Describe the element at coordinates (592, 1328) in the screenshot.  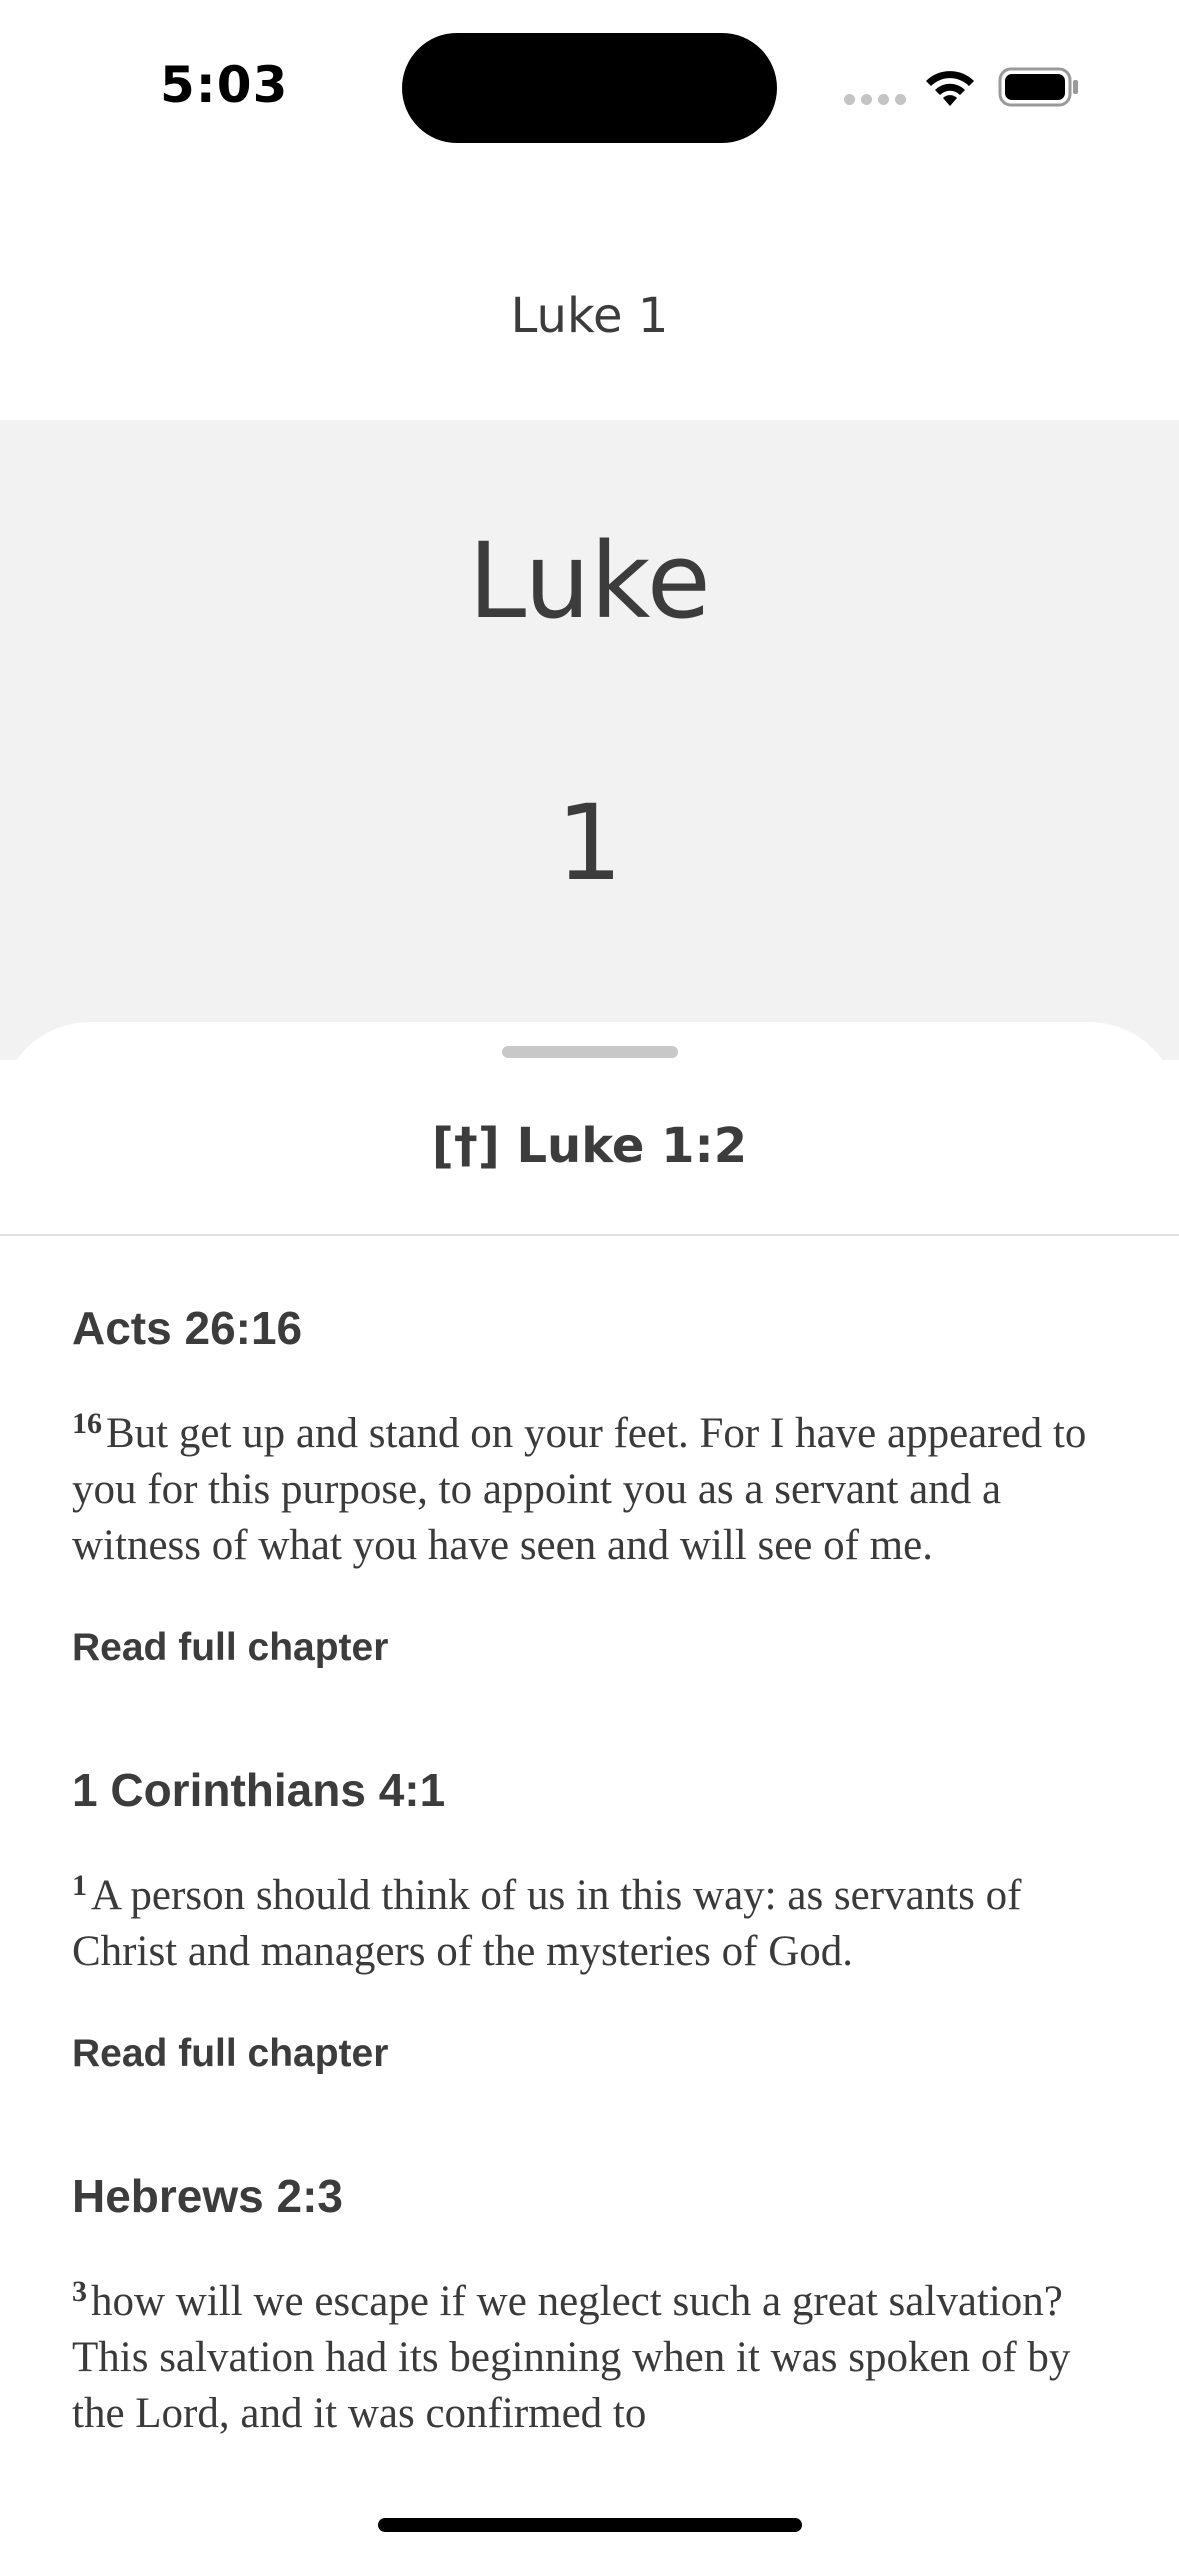
I see `reference-title: Acts 26:16` at that location.